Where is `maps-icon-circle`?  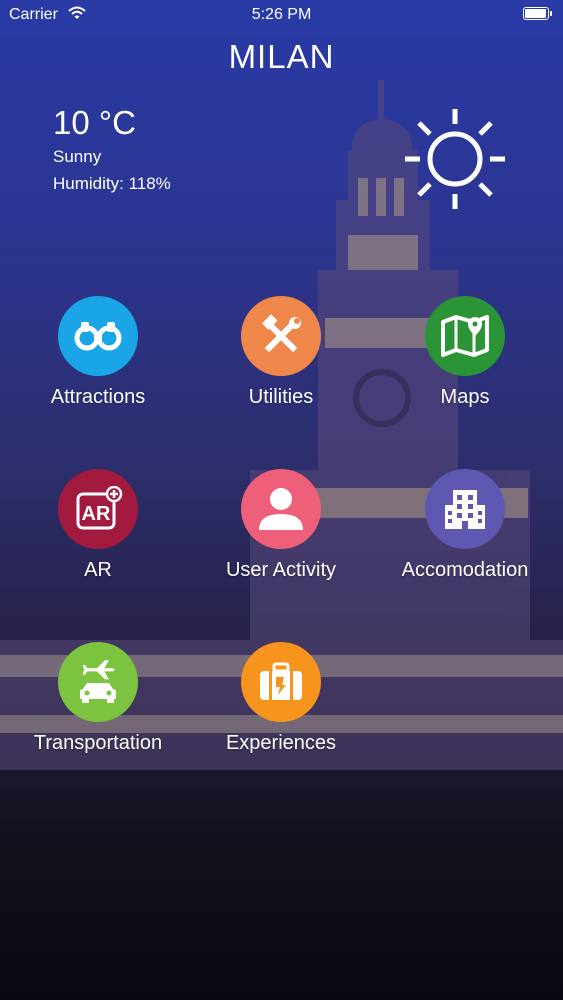
maps-icon-circle is located at coordinates (465, 336).